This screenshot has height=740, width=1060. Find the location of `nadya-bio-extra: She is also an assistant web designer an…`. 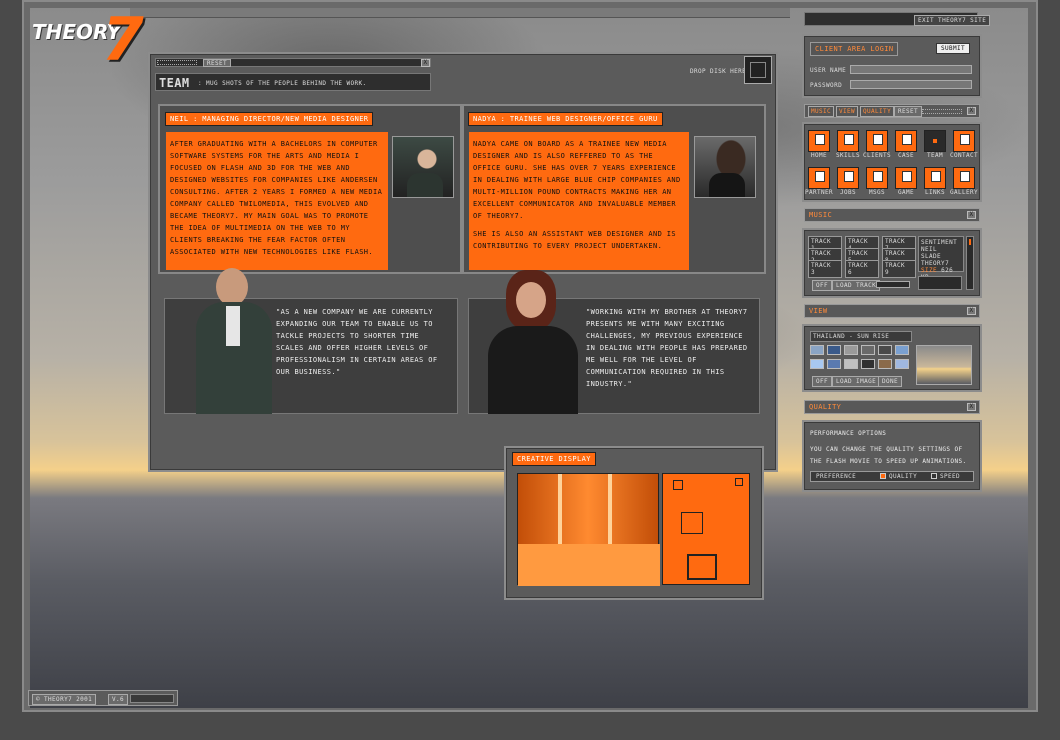

nadya-bio-extra: She is also an assistant web designer an… is located at coordinates (575, 240).